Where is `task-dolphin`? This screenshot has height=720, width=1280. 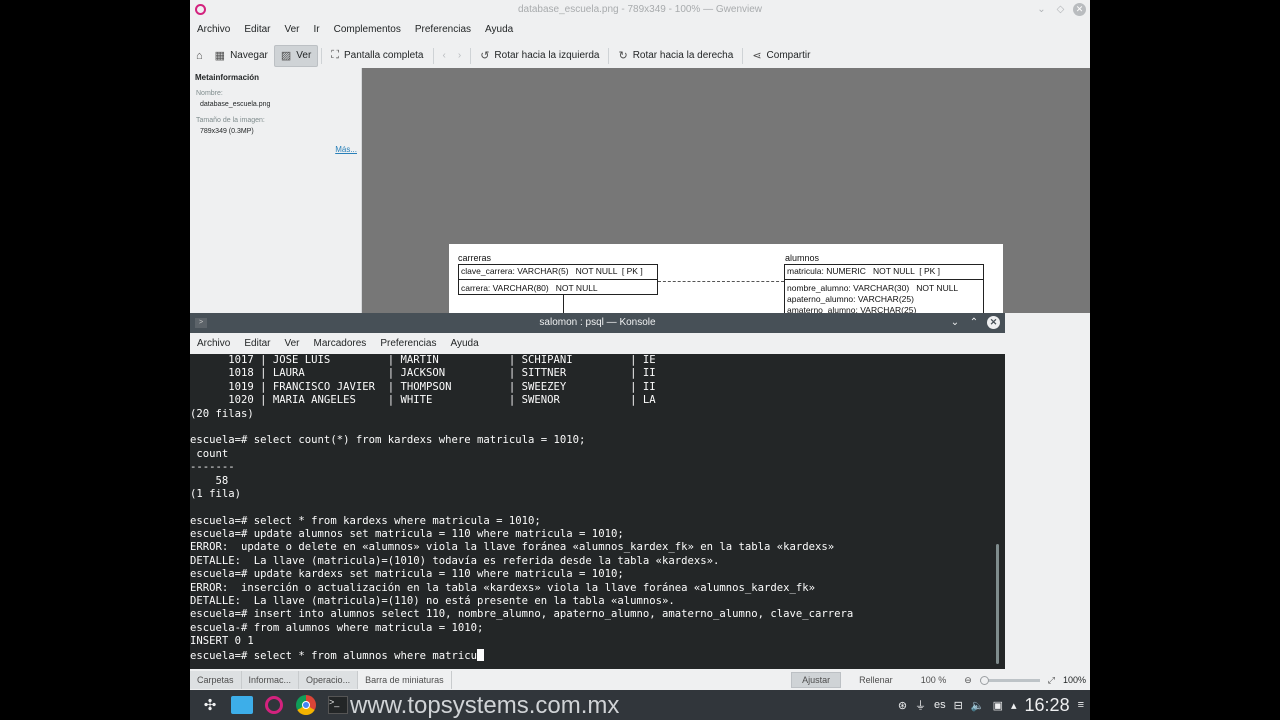
task-dolphin is located at coordinates (242, 705).